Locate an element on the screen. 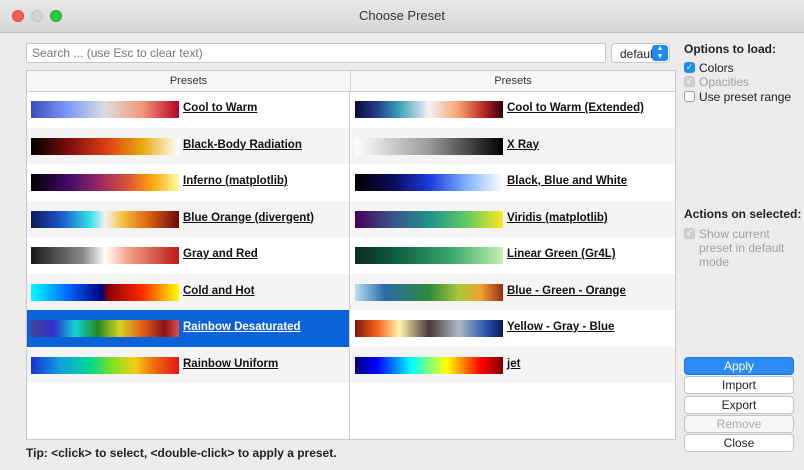 This screenshot has height=470, width=804. opacities-label: Opacities is located at coordinates (724, 82).